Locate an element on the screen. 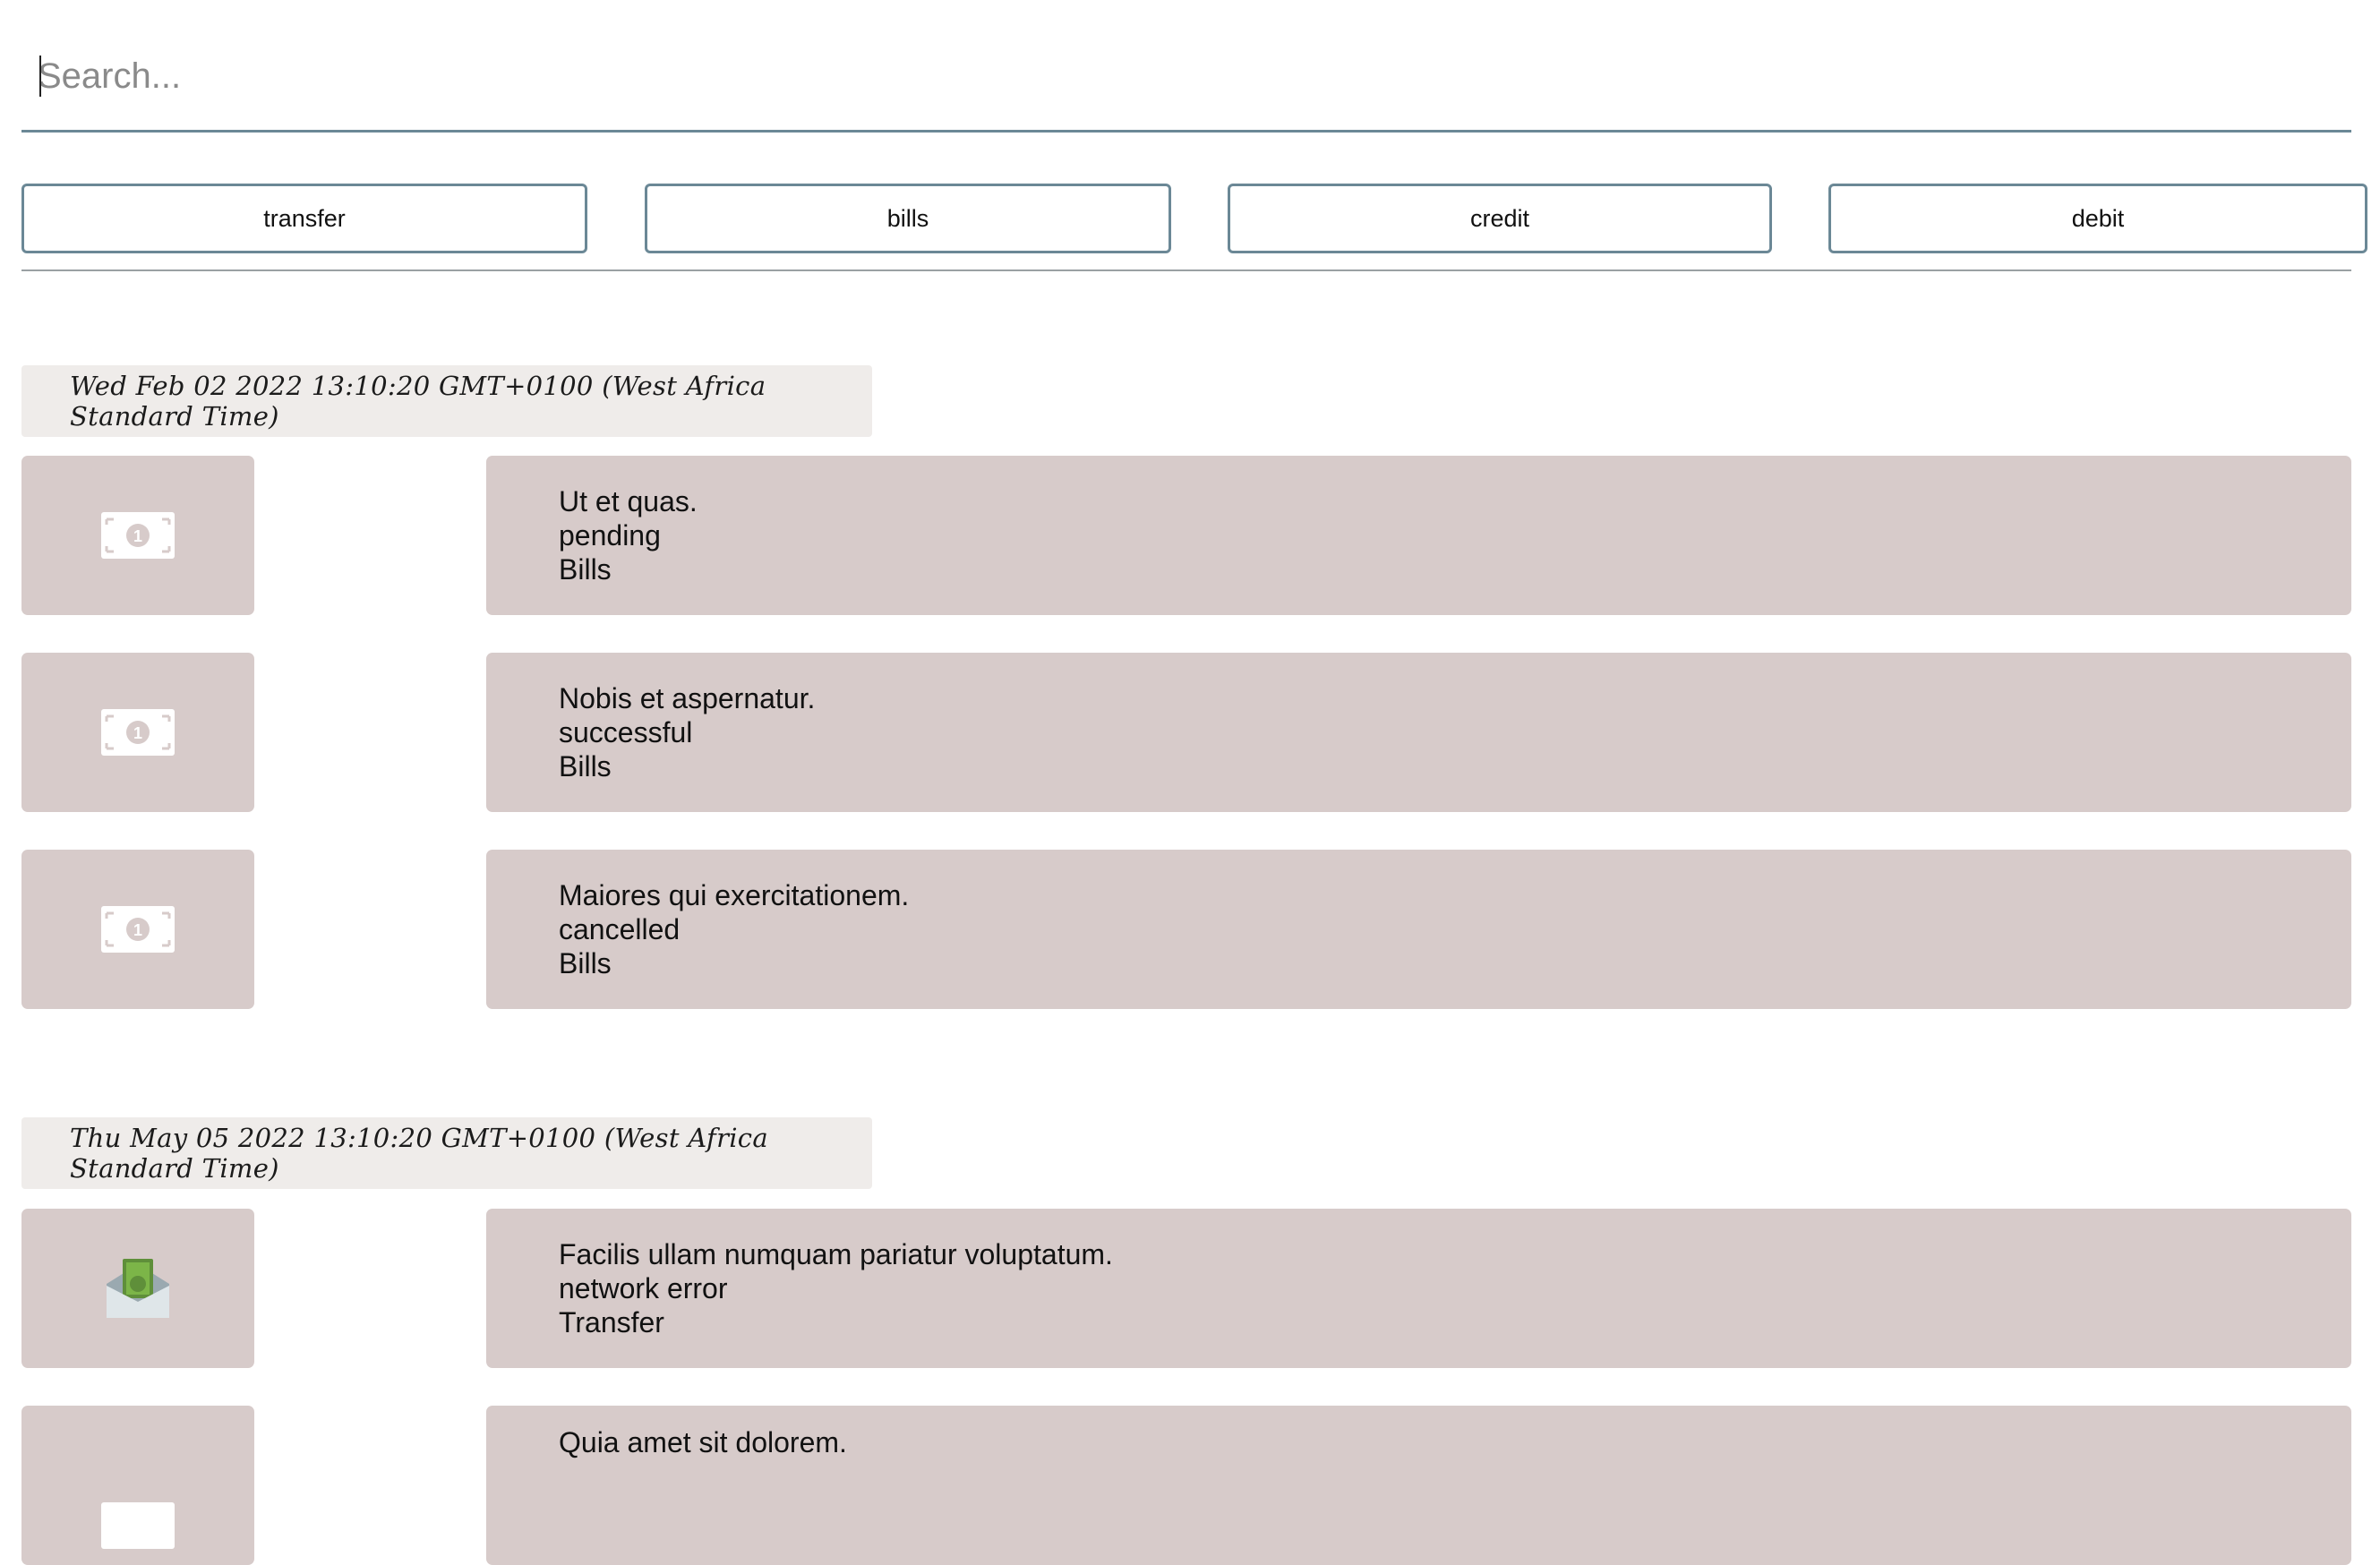 This screenshot has height=1565, width=2380. transaction-title: Maiores qui exercitationem. is located at coordinates (734, 895).